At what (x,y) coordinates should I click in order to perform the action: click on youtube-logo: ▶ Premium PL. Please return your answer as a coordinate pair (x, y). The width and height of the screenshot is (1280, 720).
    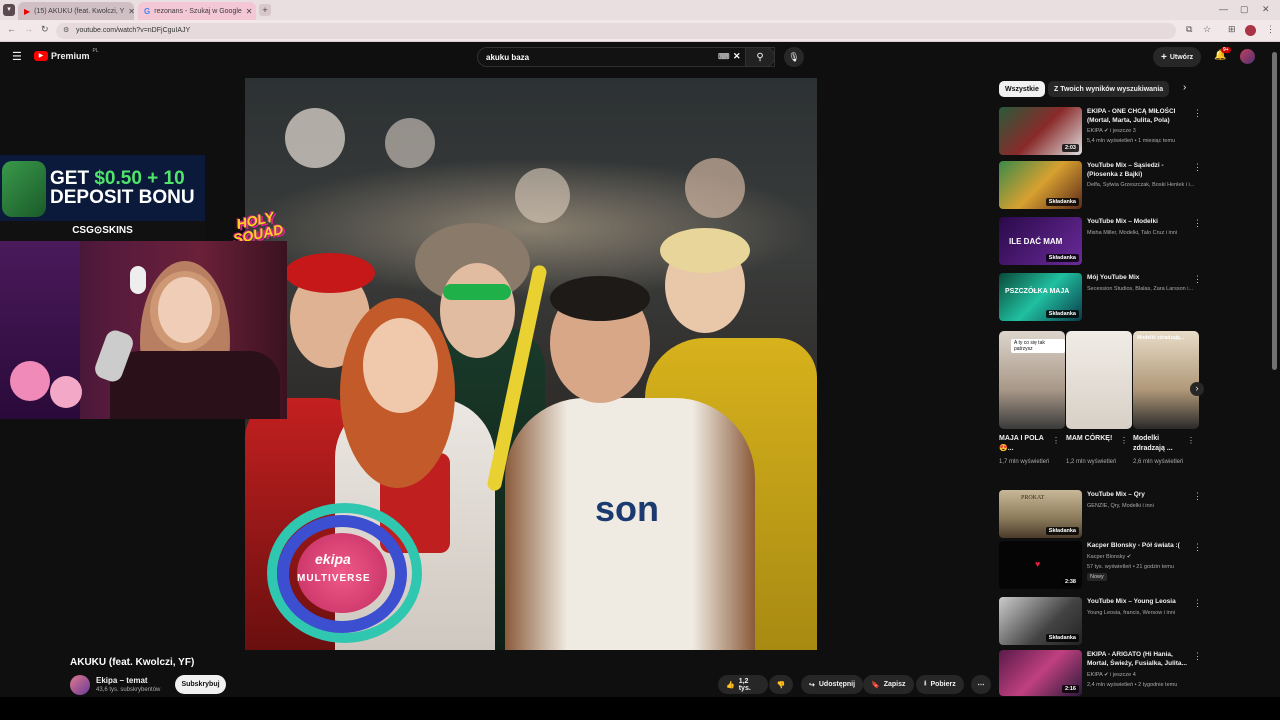
    Looking at the image, I should click on (66, 54).